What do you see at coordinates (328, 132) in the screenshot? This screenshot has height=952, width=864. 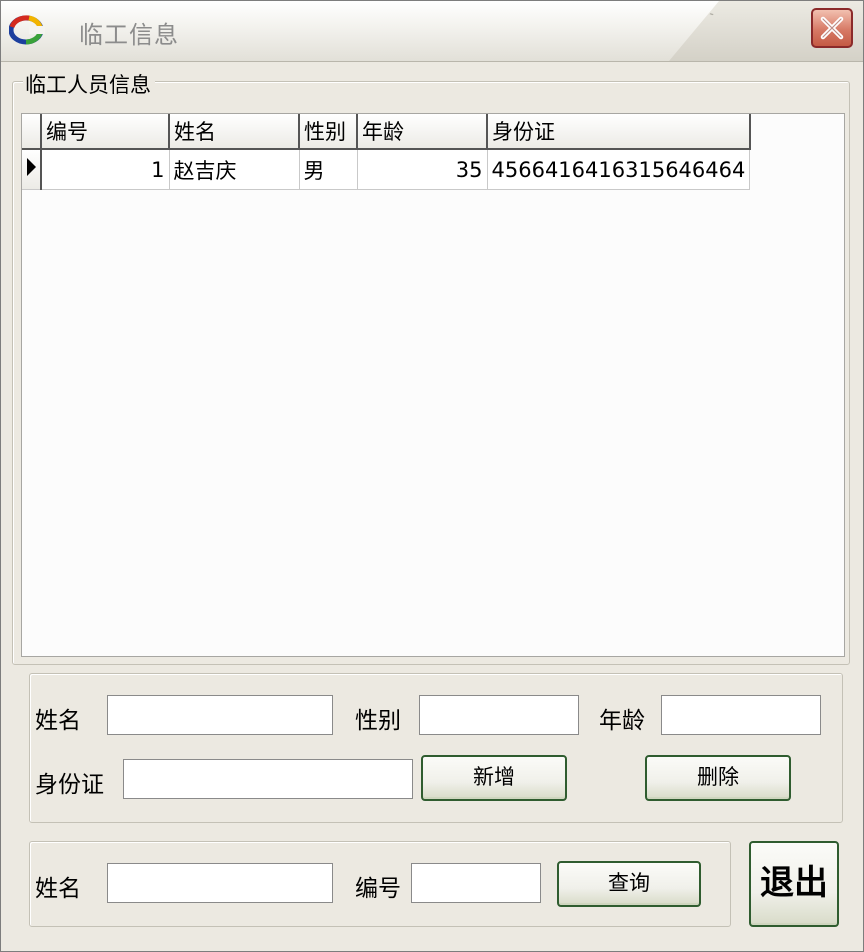 I see `column-header-gender: 性别` at bounding box center [328, 132].